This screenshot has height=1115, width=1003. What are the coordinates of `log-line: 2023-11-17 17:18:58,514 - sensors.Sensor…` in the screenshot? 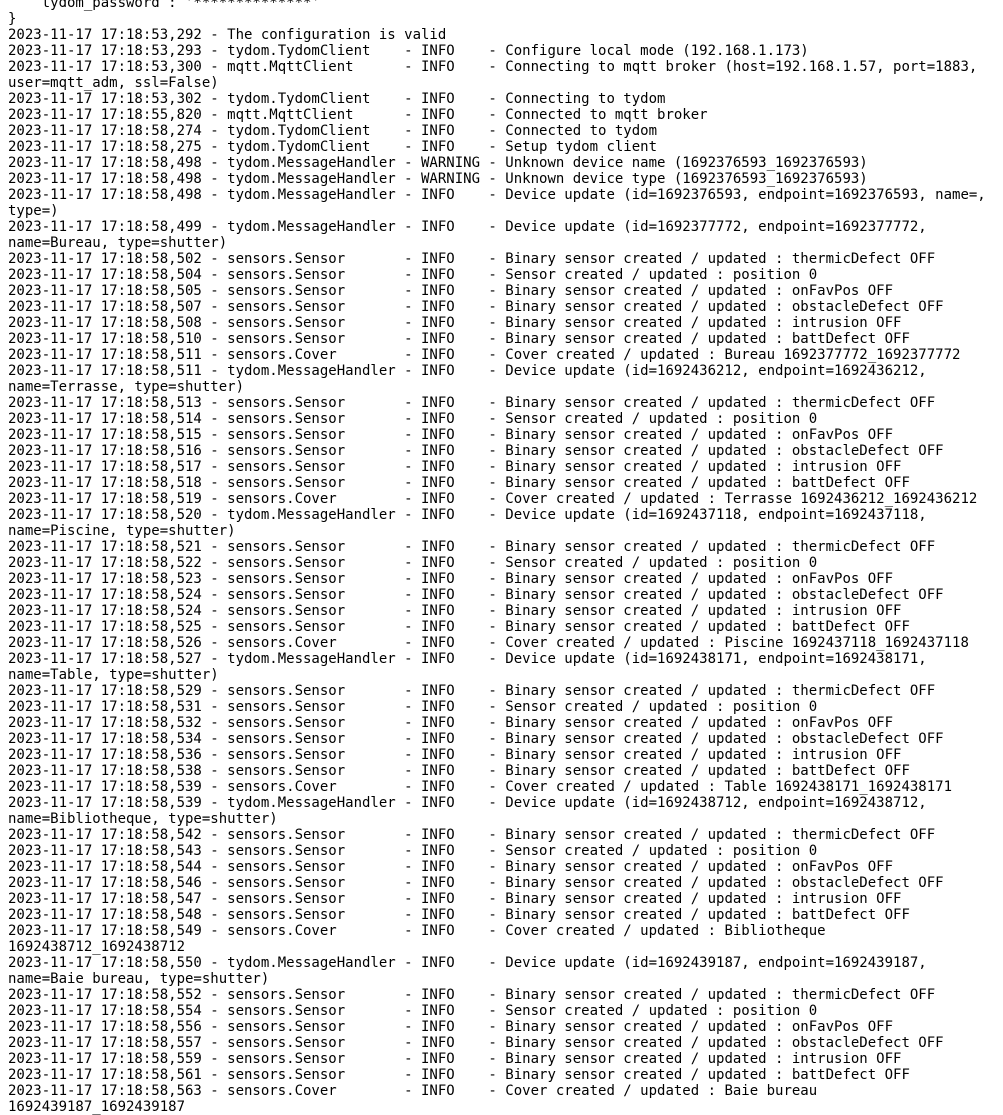 It's located at (413, 419).